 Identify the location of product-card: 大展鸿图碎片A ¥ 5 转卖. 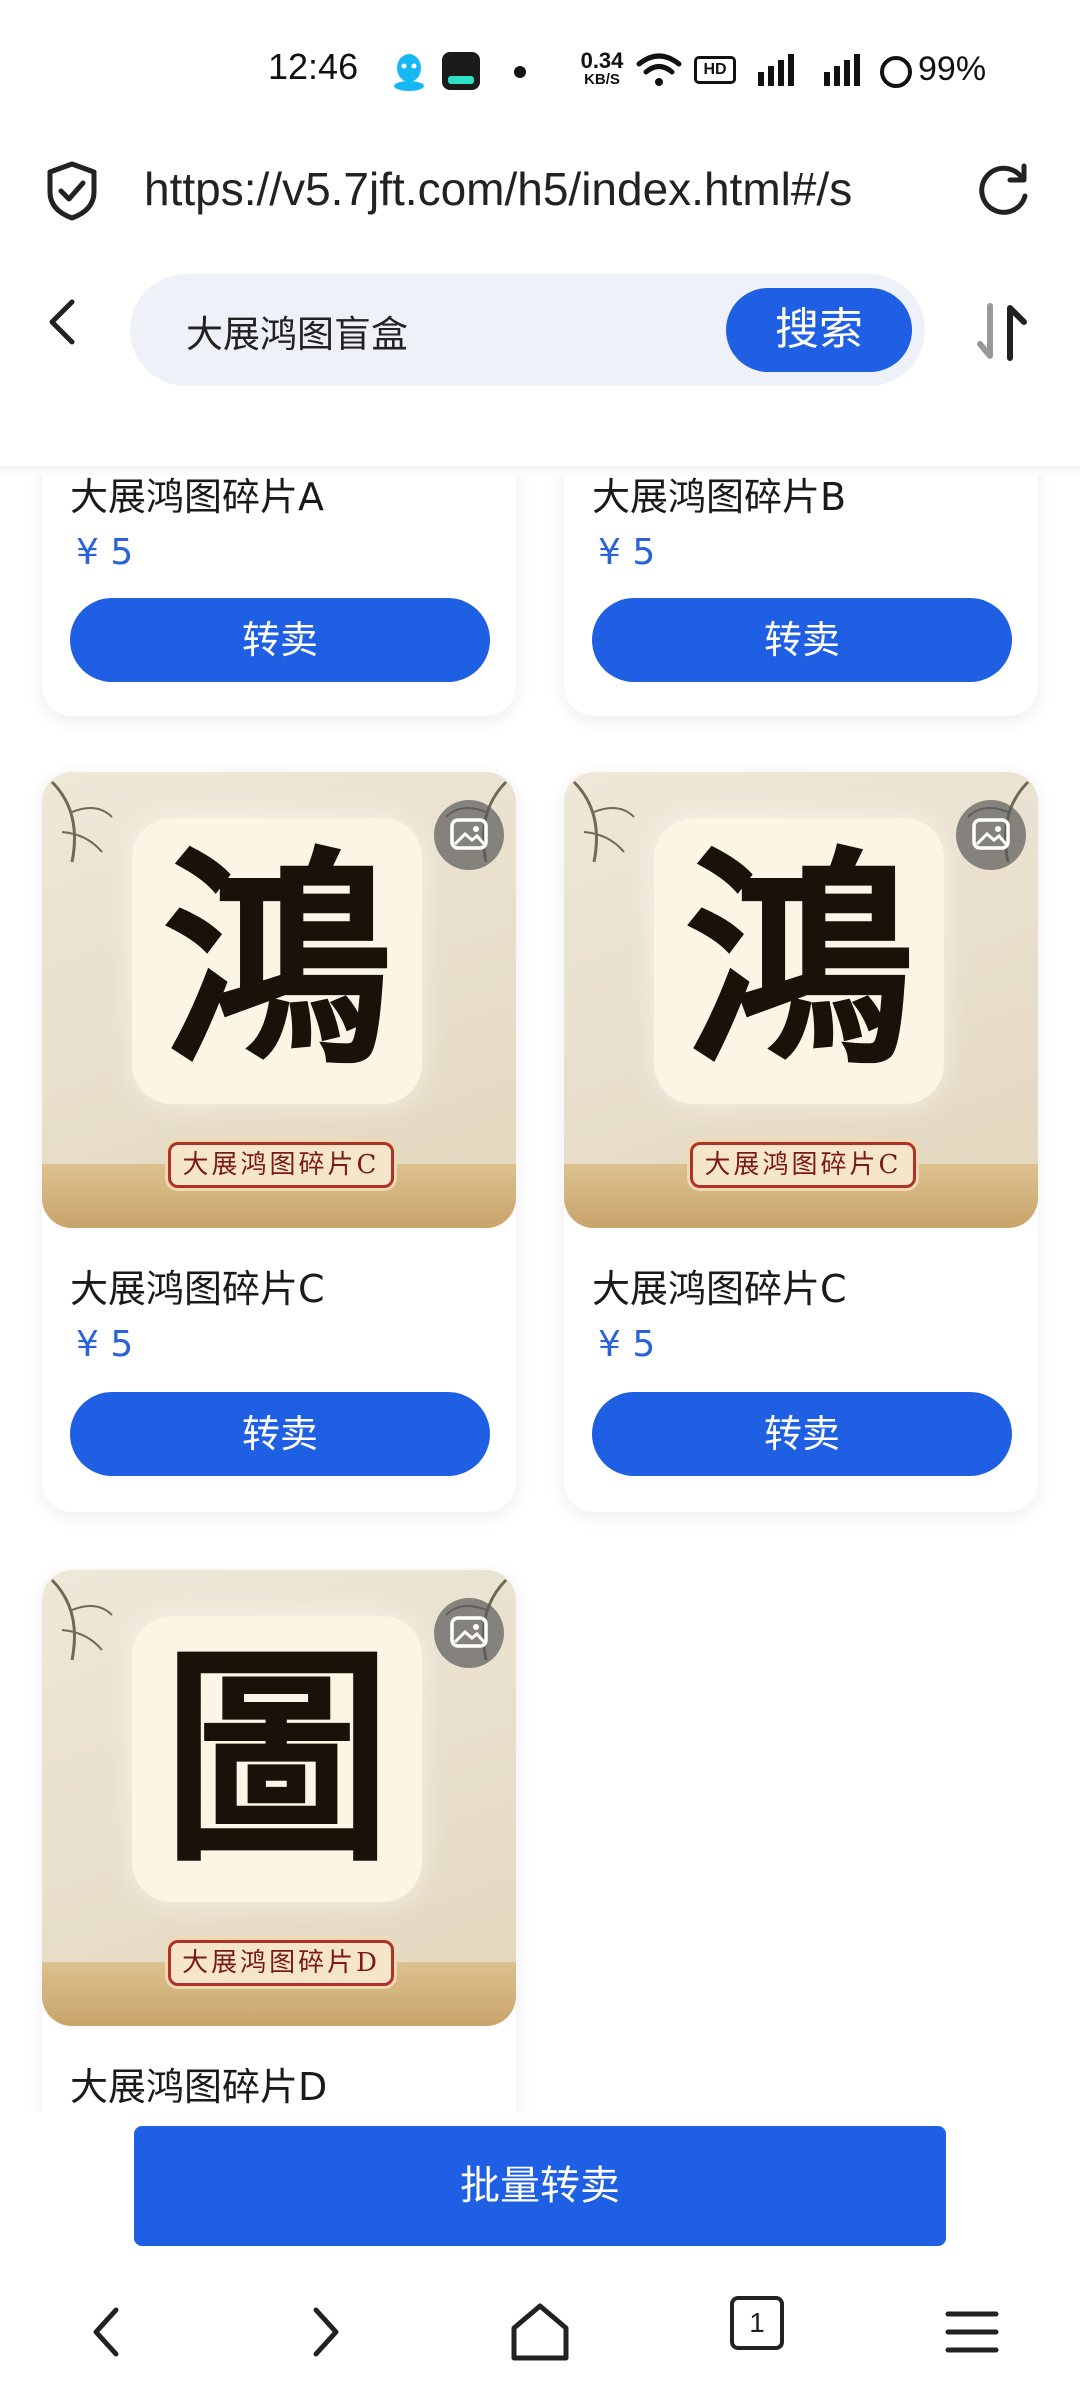
(279, 596).